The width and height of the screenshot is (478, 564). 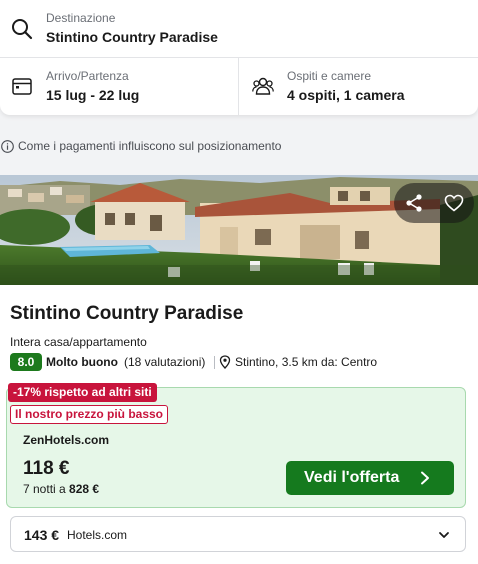 What do you see at coordinates (22, 86) in the screenshot?
I see `calendar-icon` at bounding box center [22, 86].